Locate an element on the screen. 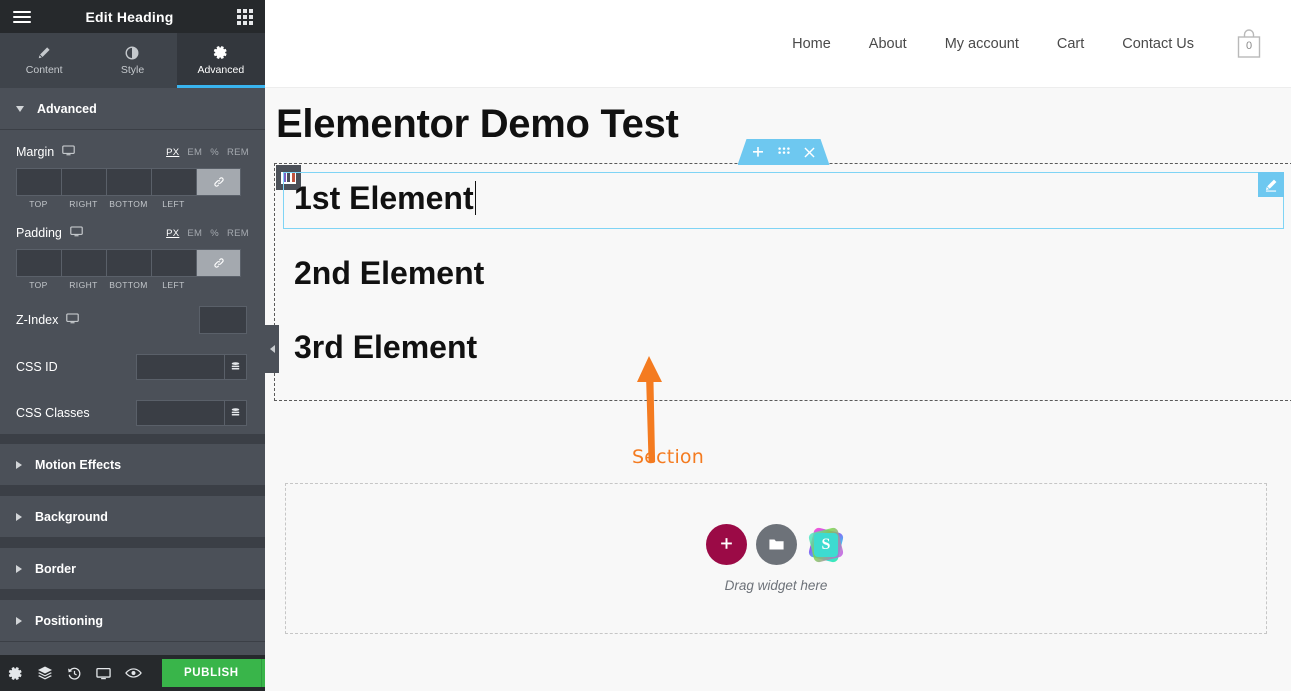 The width and height of the screenshot is (1291, 691). section-toolbar is located at coordinates (783, 152).